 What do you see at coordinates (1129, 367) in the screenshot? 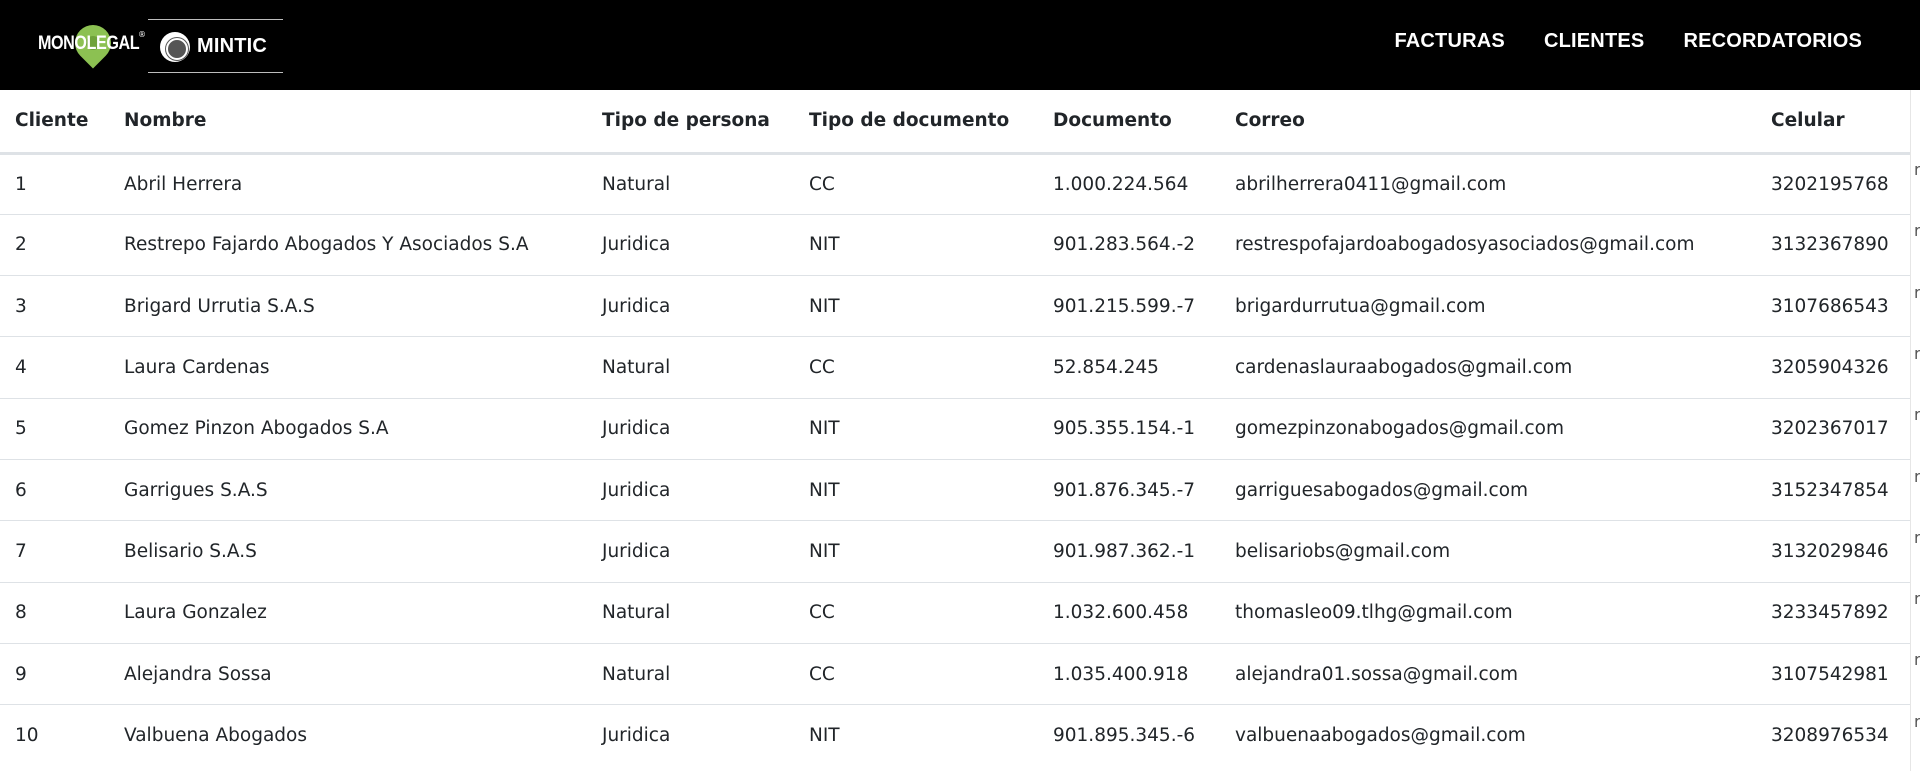
I see `cell-documento: 52.854.245` at bounding box center [1129, 367].